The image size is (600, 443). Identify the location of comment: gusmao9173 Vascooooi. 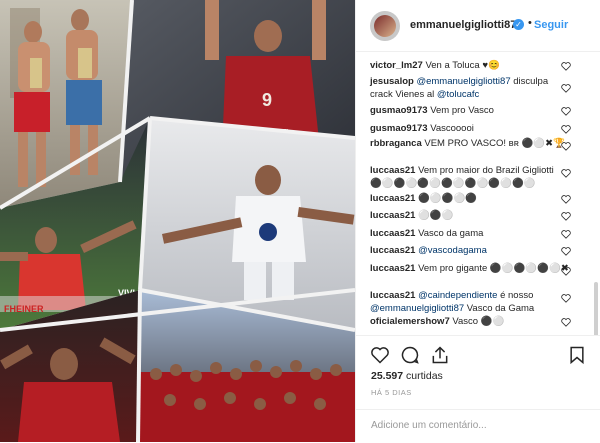
(470, 129).